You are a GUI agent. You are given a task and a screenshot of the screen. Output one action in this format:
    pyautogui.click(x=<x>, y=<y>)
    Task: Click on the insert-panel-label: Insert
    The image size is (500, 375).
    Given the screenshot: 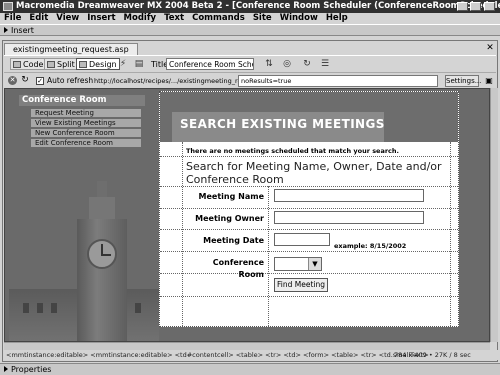 What is the action you would take?
    pyautogui.click(x=22, y=30)
    